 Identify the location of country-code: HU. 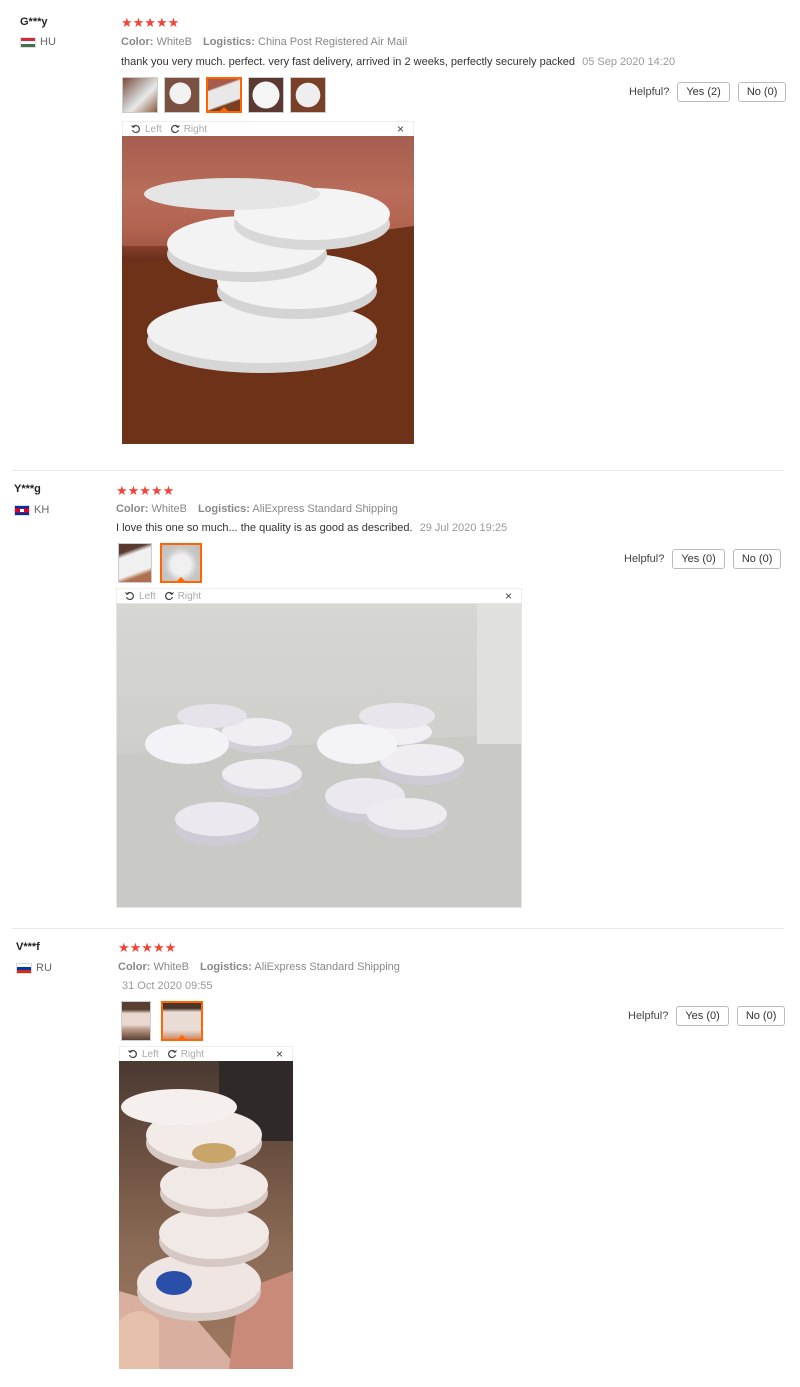
(48, 42).